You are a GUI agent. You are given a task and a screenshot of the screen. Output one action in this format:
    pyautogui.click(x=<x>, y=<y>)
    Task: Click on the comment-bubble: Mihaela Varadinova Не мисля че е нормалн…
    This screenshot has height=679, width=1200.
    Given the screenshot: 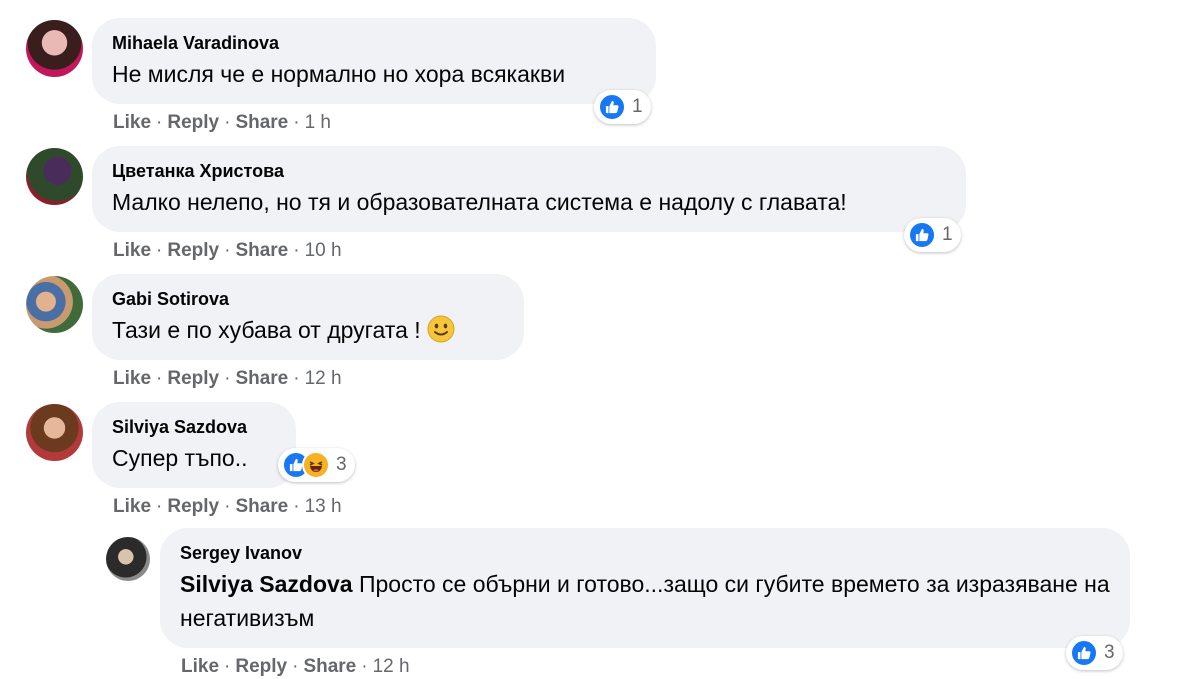 What is the action you would take?
    pyautogui.click(x=374, y=61)
    